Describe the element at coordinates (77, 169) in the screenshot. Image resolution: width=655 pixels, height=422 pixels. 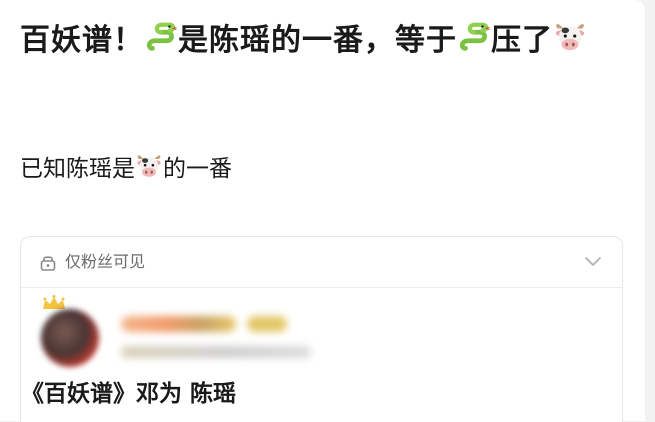
I see `post-body-part1: 已知陈瑶是` at that location.